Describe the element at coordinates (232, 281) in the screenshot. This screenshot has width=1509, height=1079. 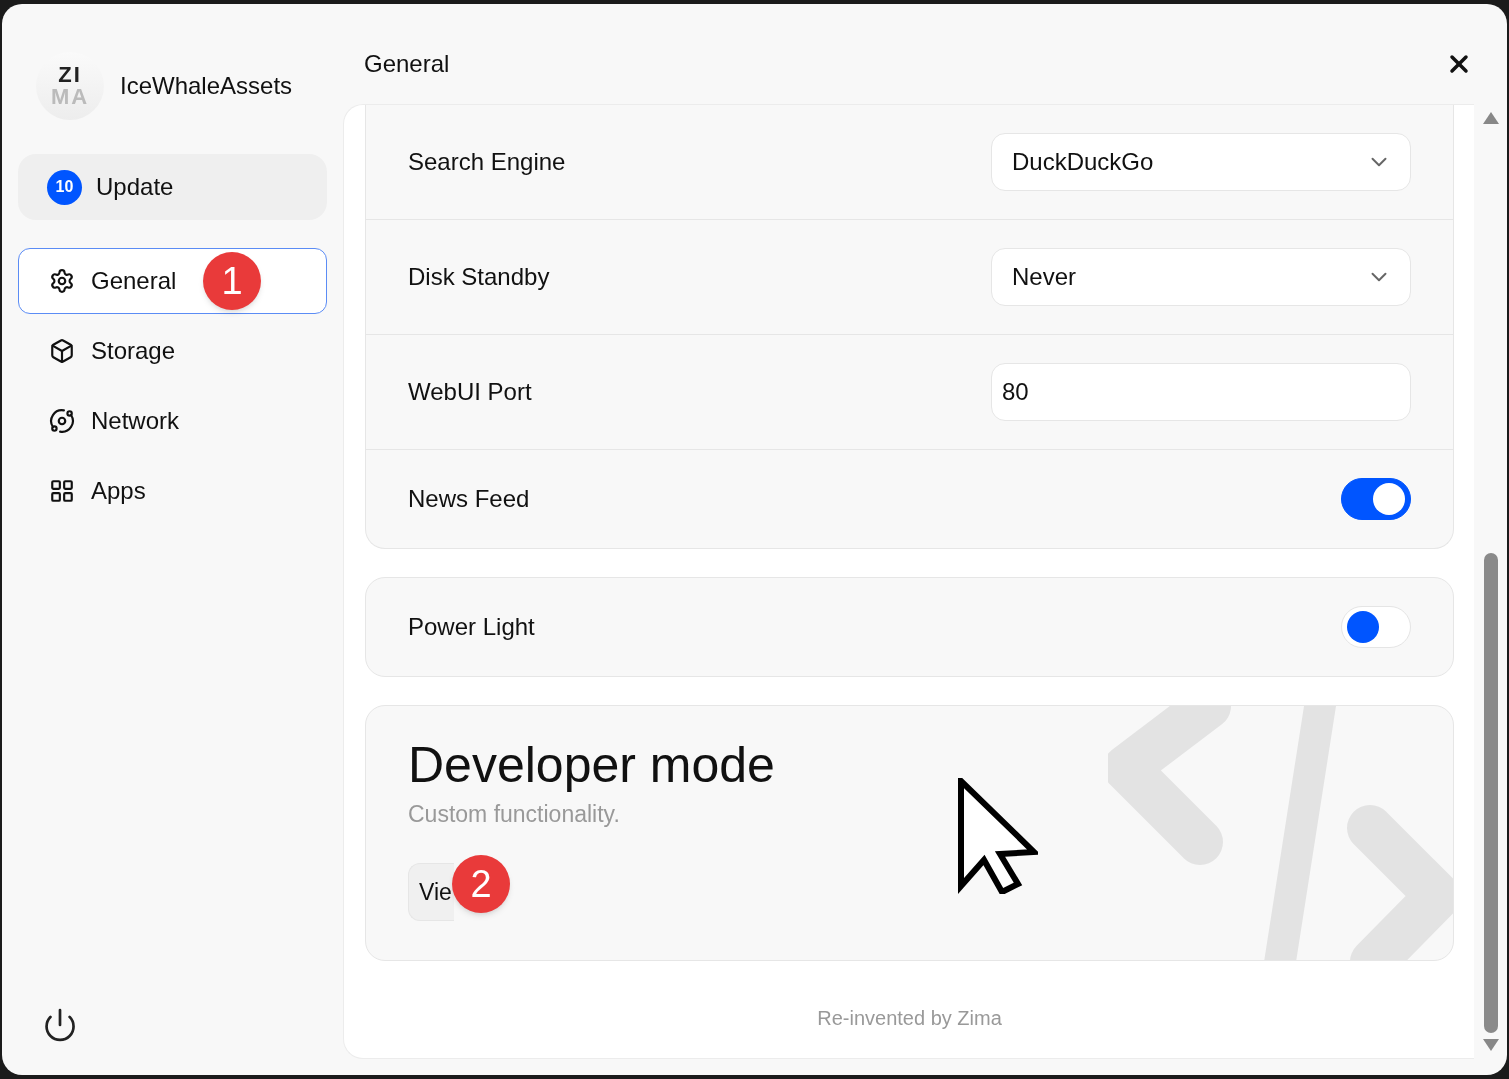
I see `step-marker: 1` at that location.